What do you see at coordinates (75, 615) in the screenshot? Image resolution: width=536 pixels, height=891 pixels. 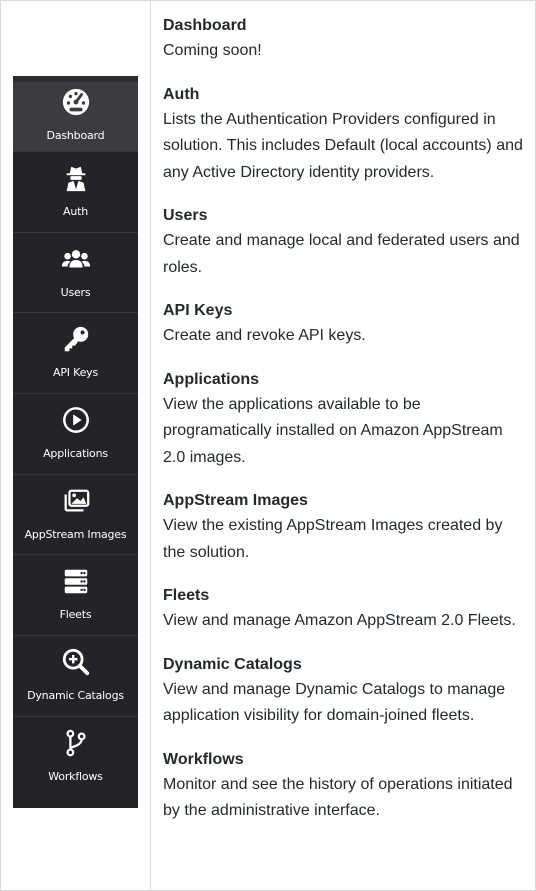 I see `sidebar-item-label: Fleets` at bounding box center [75, 615].